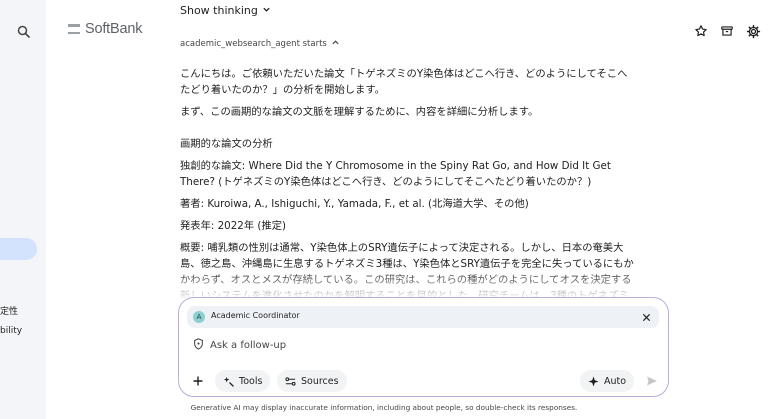 This screenshot has height=419, width=768. Describe the element at coordinates (248, 345) in the screenshot. I see `follow-up-placeholder: Ask a follow-up` at that location.